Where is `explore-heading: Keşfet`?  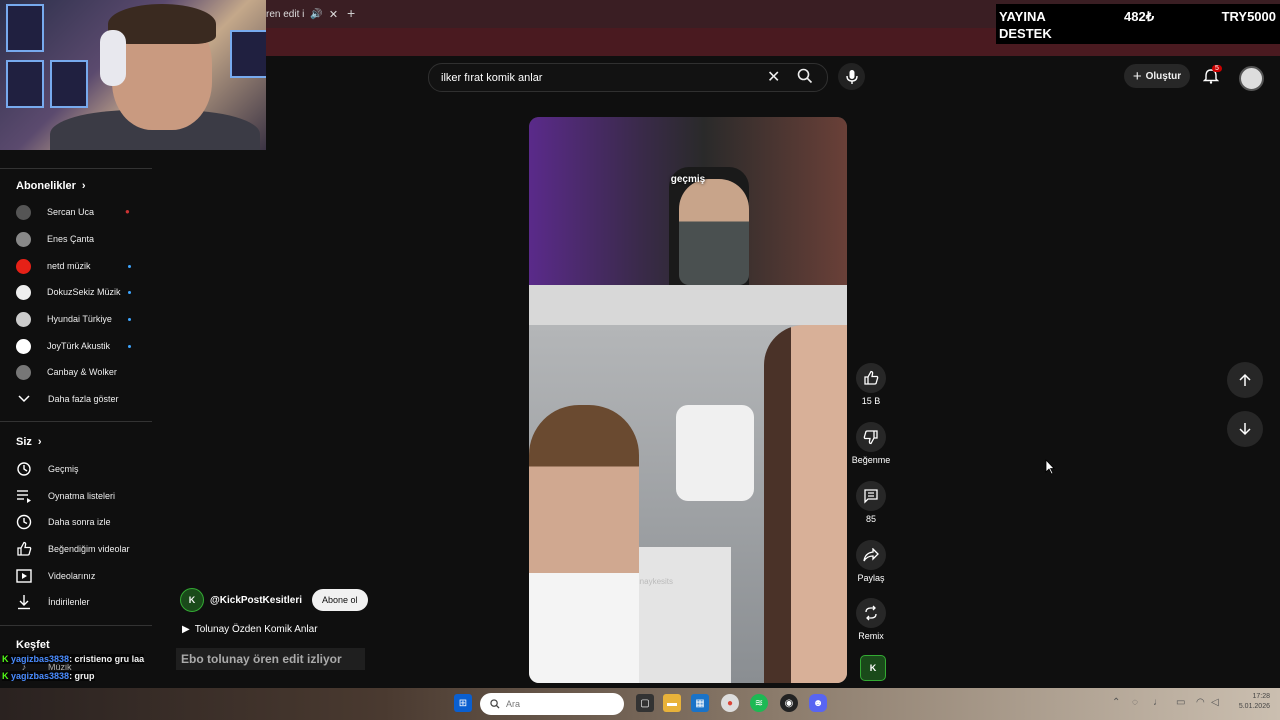
explore-heading: Keşfet is located at coordinates (33, 645).